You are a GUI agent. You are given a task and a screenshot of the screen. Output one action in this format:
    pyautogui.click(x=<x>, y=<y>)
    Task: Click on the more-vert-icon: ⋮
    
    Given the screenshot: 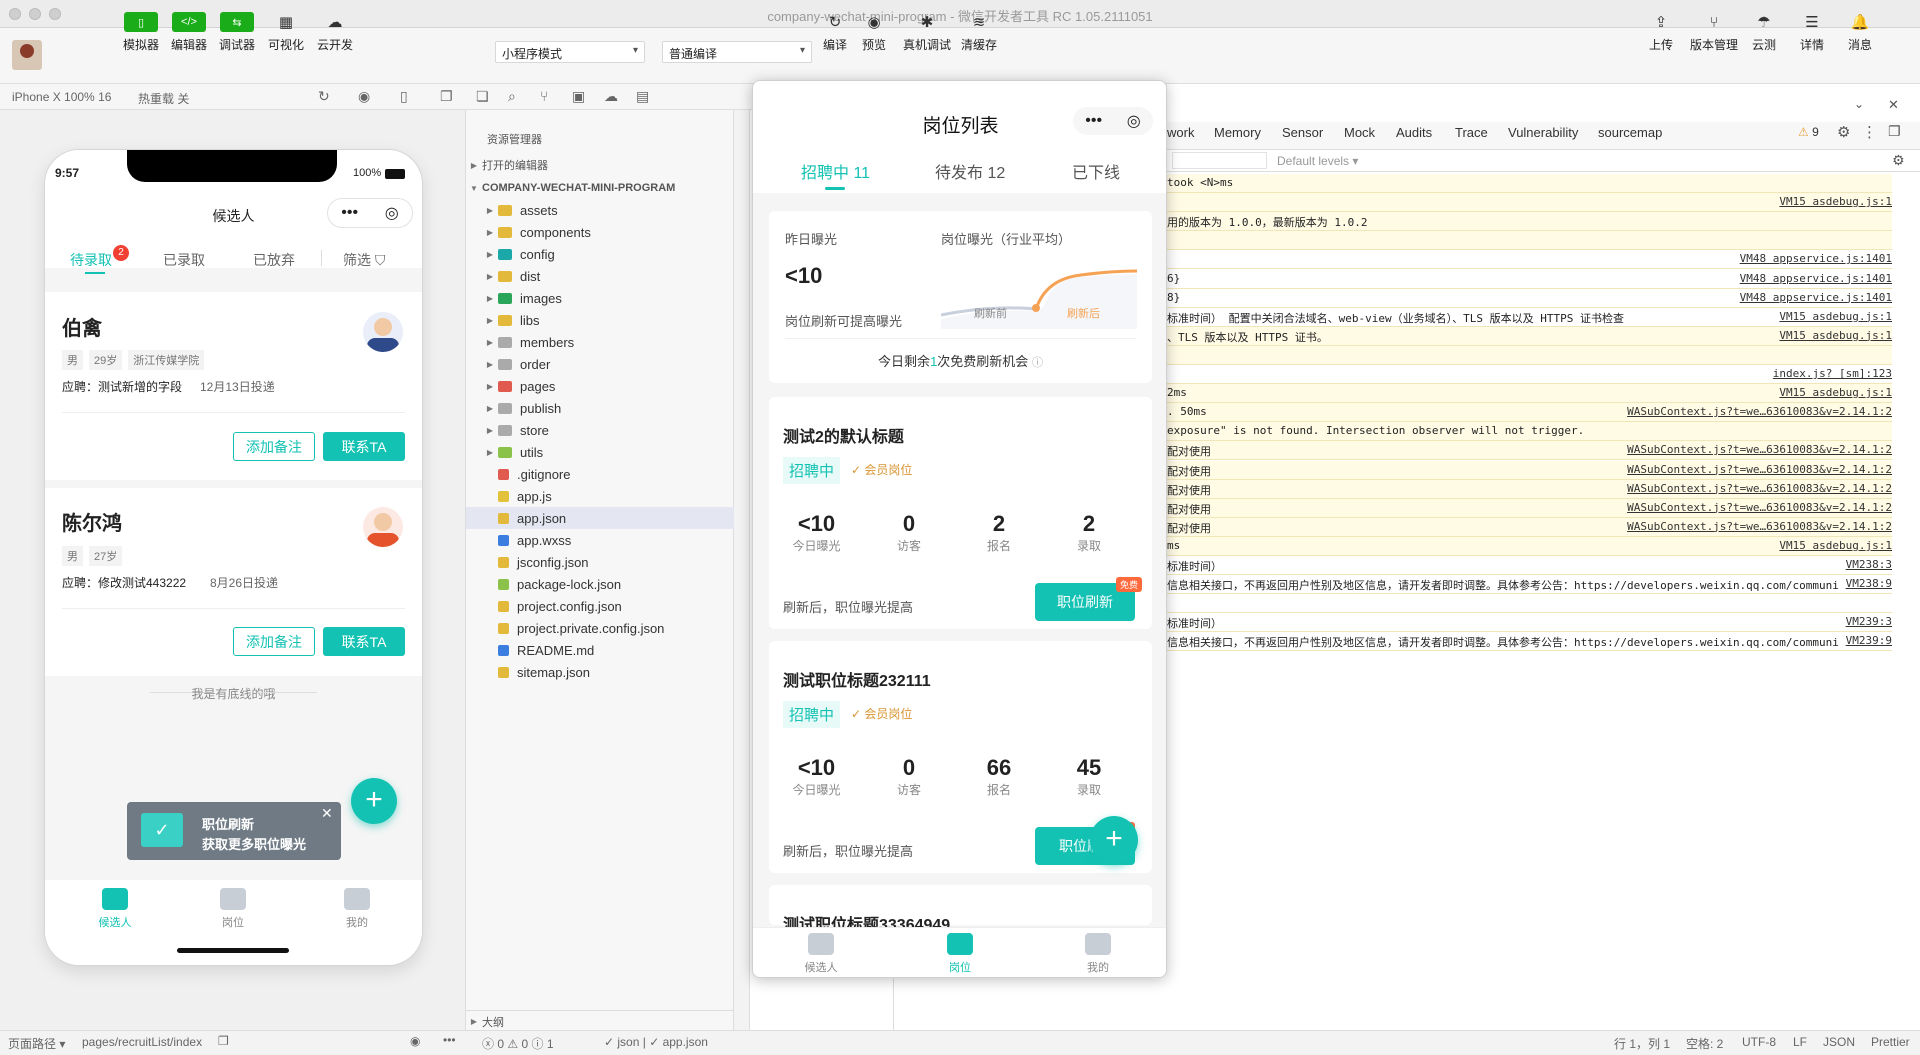 What is the action you would take?
    pyautogui.click(x=1869, y=132)
    